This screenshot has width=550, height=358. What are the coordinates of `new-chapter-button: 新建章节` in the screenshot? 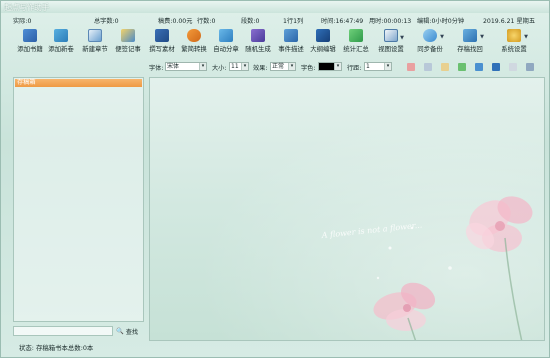 It's located at (95, 42).